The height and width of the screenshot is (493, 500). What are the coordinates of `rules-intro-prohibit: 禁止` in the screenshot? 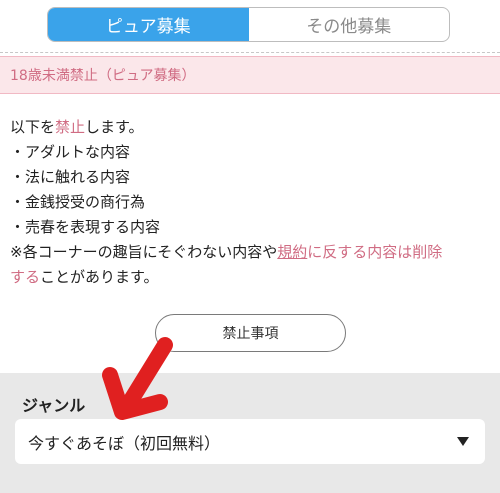 It's located at (70, 127).